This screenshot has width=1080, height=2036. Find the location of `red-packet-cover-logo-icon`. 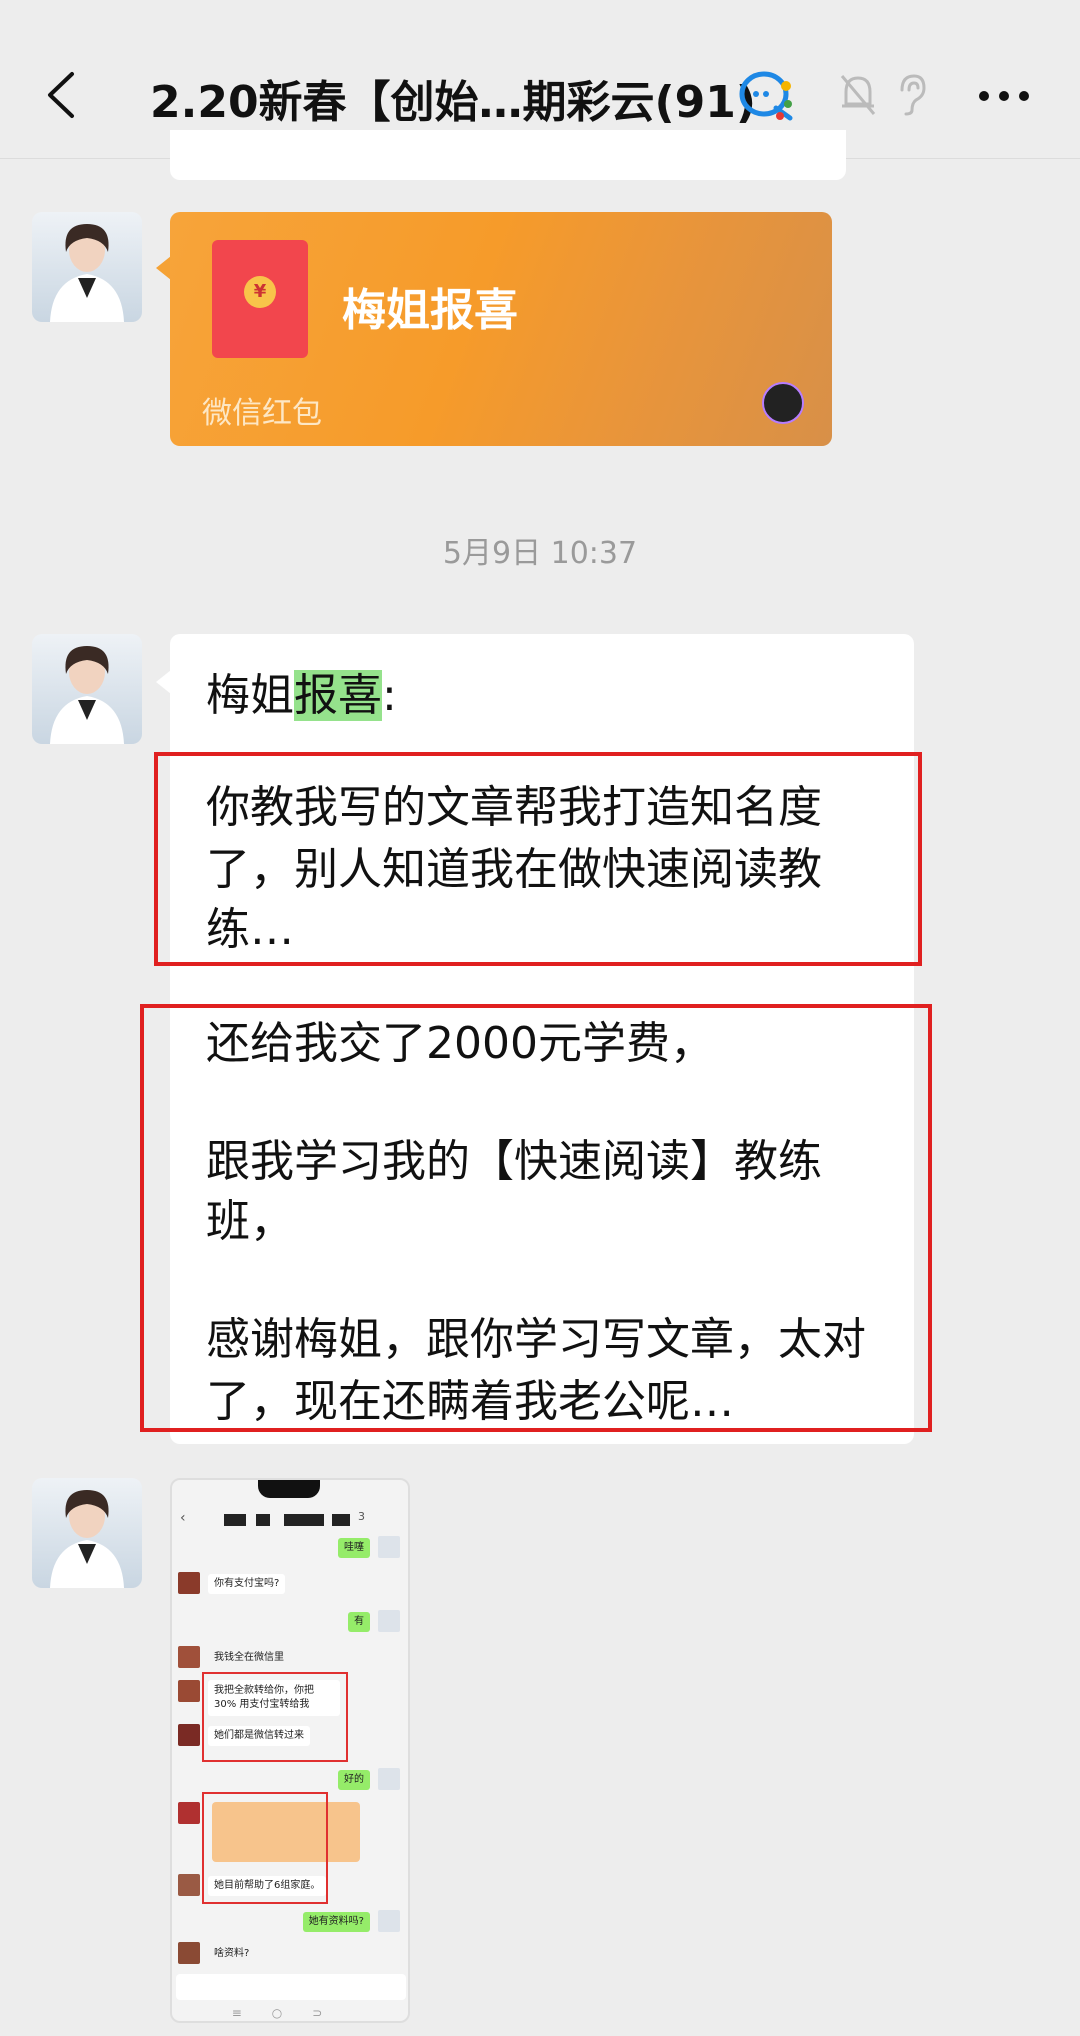

red-packet-cover-logo-icon is located at coordinates (783, 403).